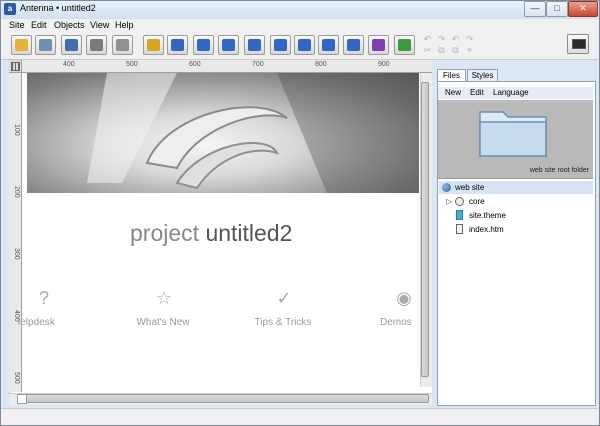 The image size is (600, 426). I want to click on script-icon, so click(378, 45).